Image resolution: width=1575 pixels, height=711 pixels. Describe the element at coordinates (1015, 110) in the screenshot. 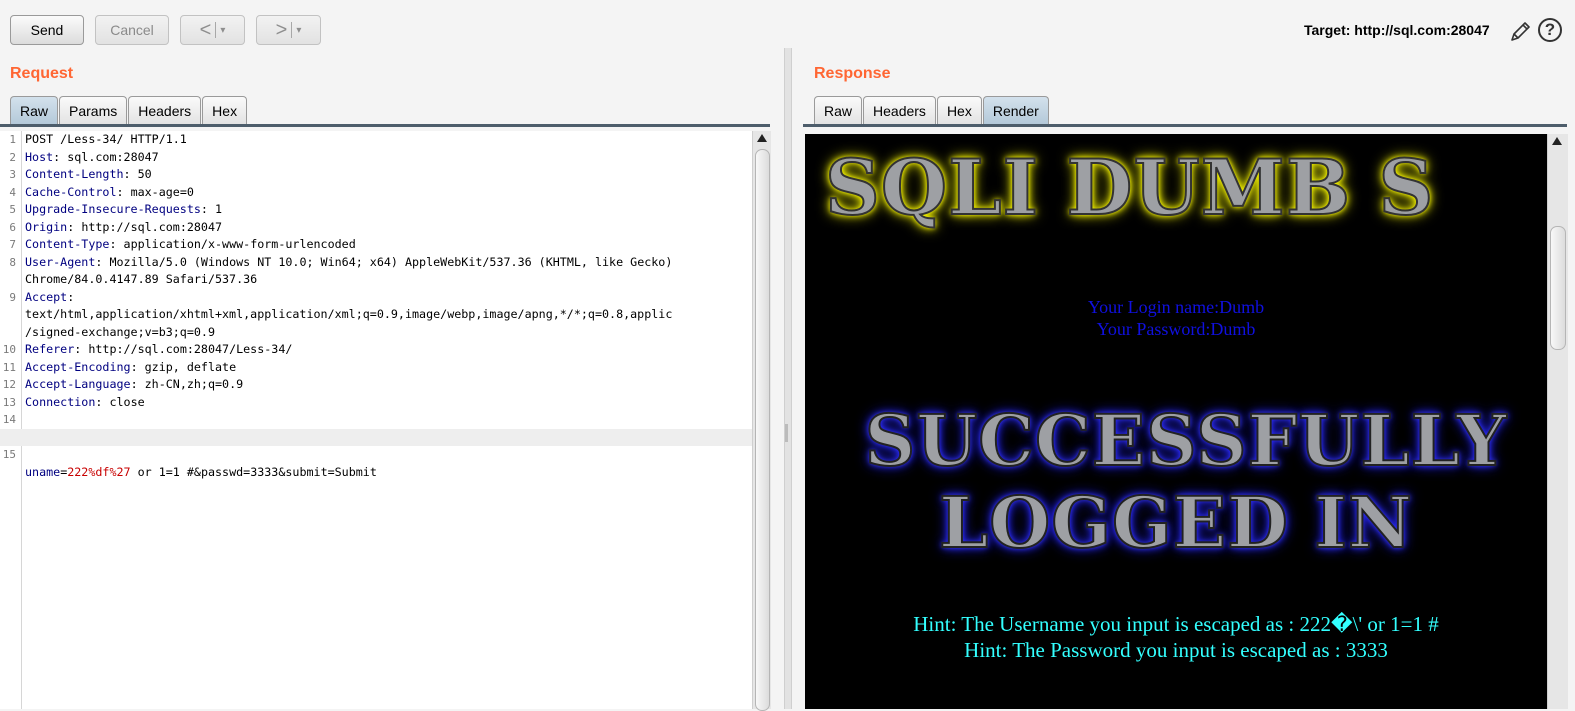

I see `tab-render: Render` at that location.